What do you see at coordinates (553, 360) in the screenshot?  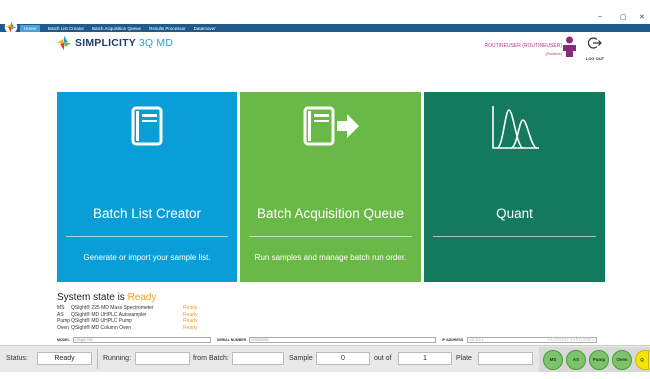 I see `ms-indicator: MS` at bounding box center [553, 360].